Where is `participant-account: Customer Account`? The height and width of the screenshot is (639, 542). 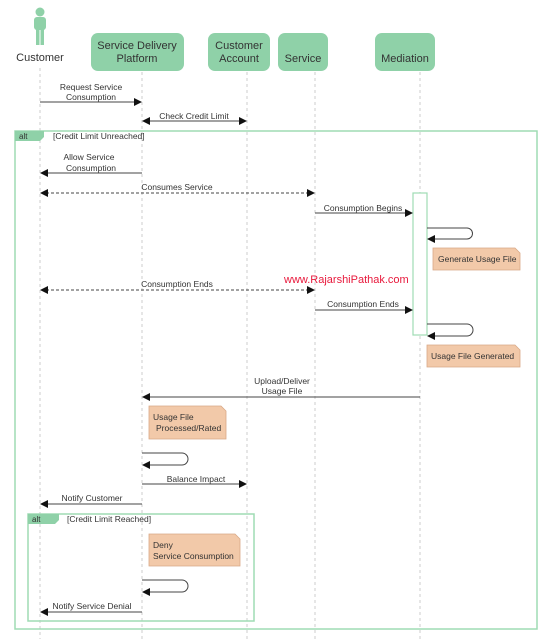 participant-account: Customer Account is located at coordinates (239, 52).